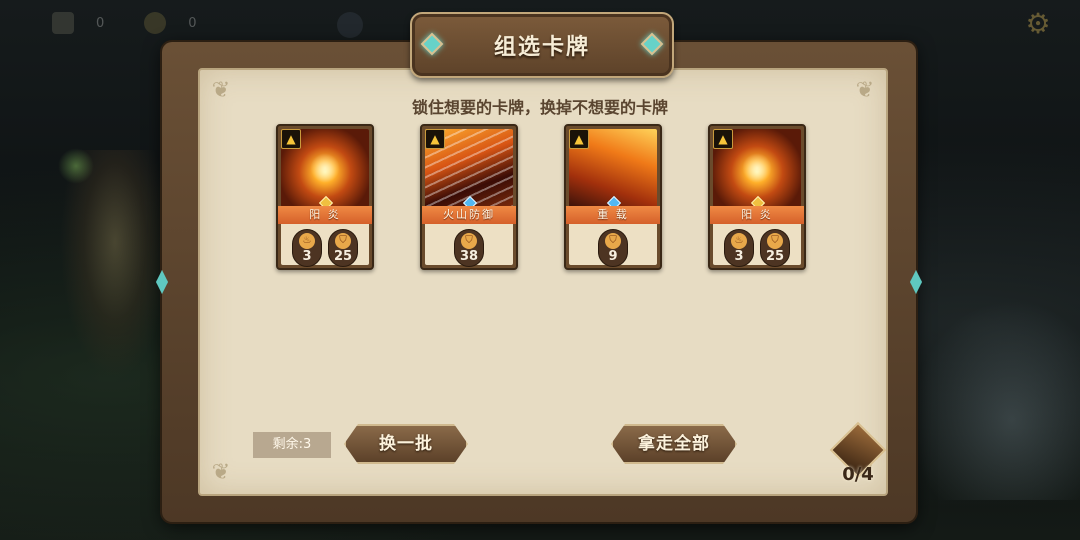 The image size is (1080, 540). I want to click on reroll-button: 换一批, so click(406, 444).